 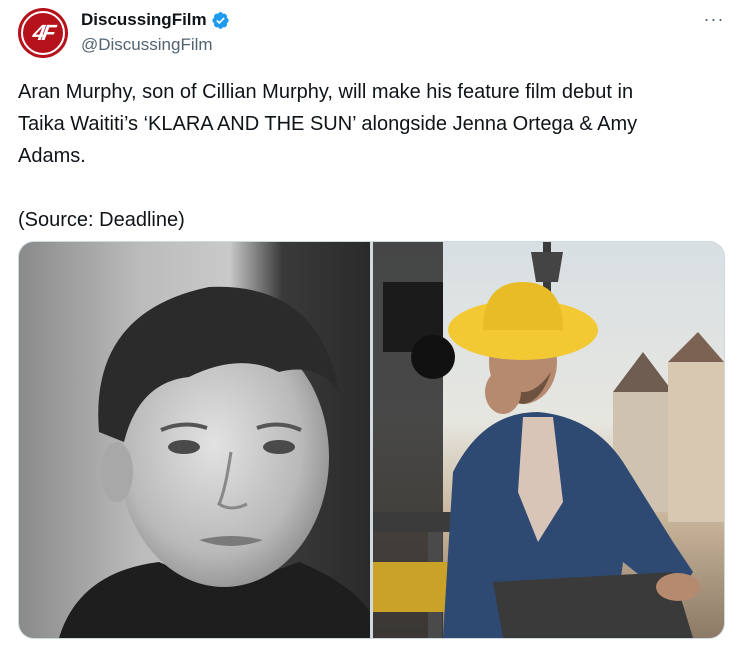 I want to click on author-display-name: DiscussingFilm, so click(x=144, y=20).